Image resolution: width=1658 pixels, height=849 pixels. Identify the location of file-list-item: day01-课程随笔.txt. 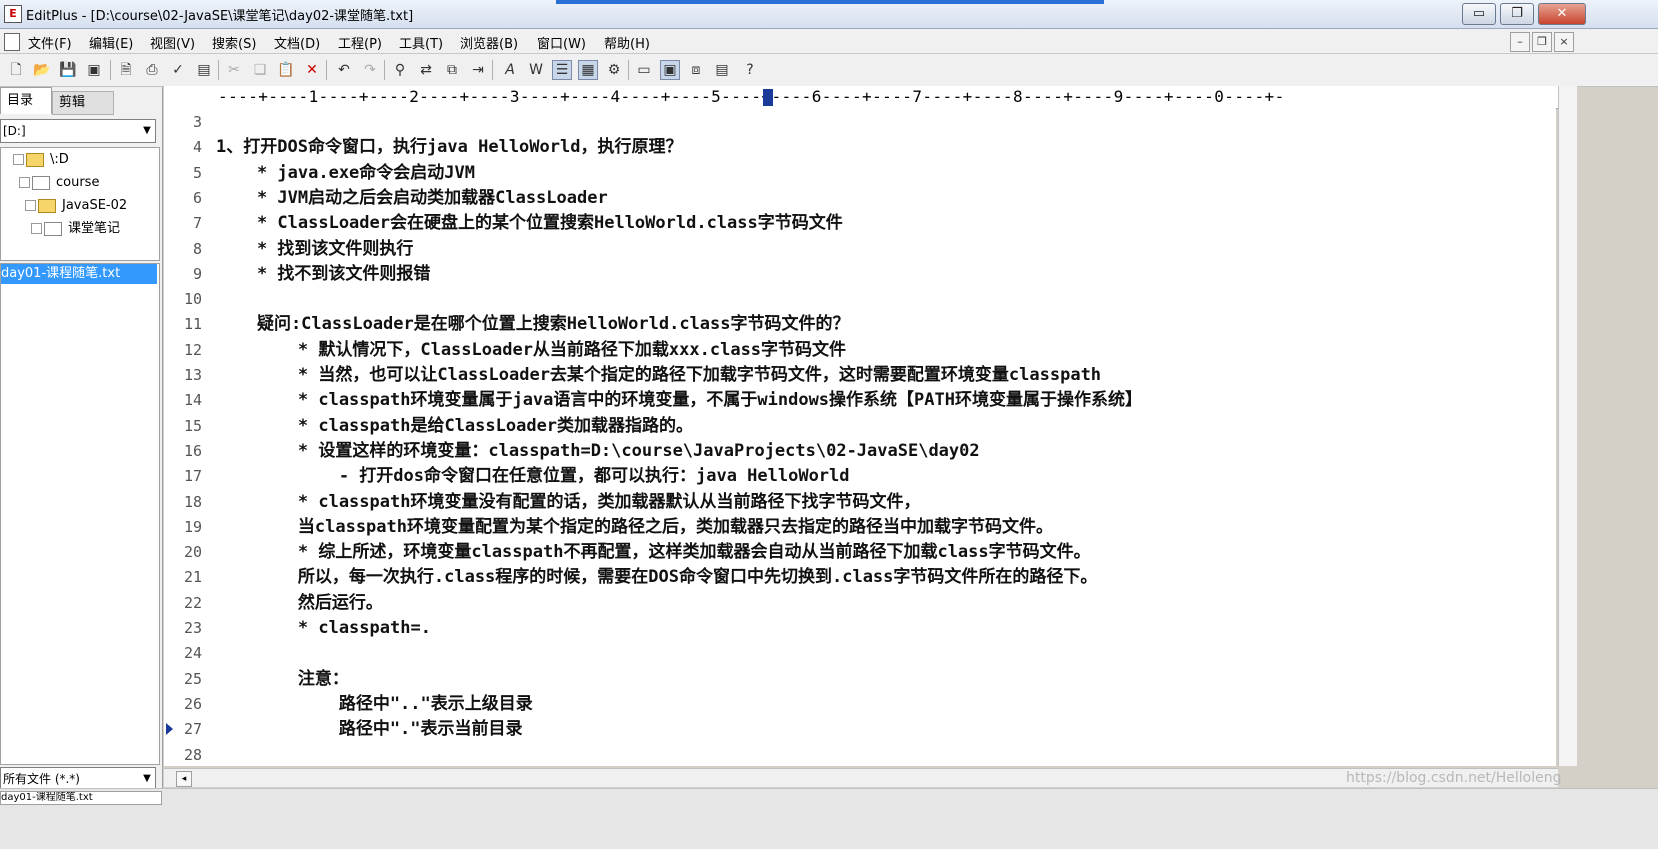
(79, 274).